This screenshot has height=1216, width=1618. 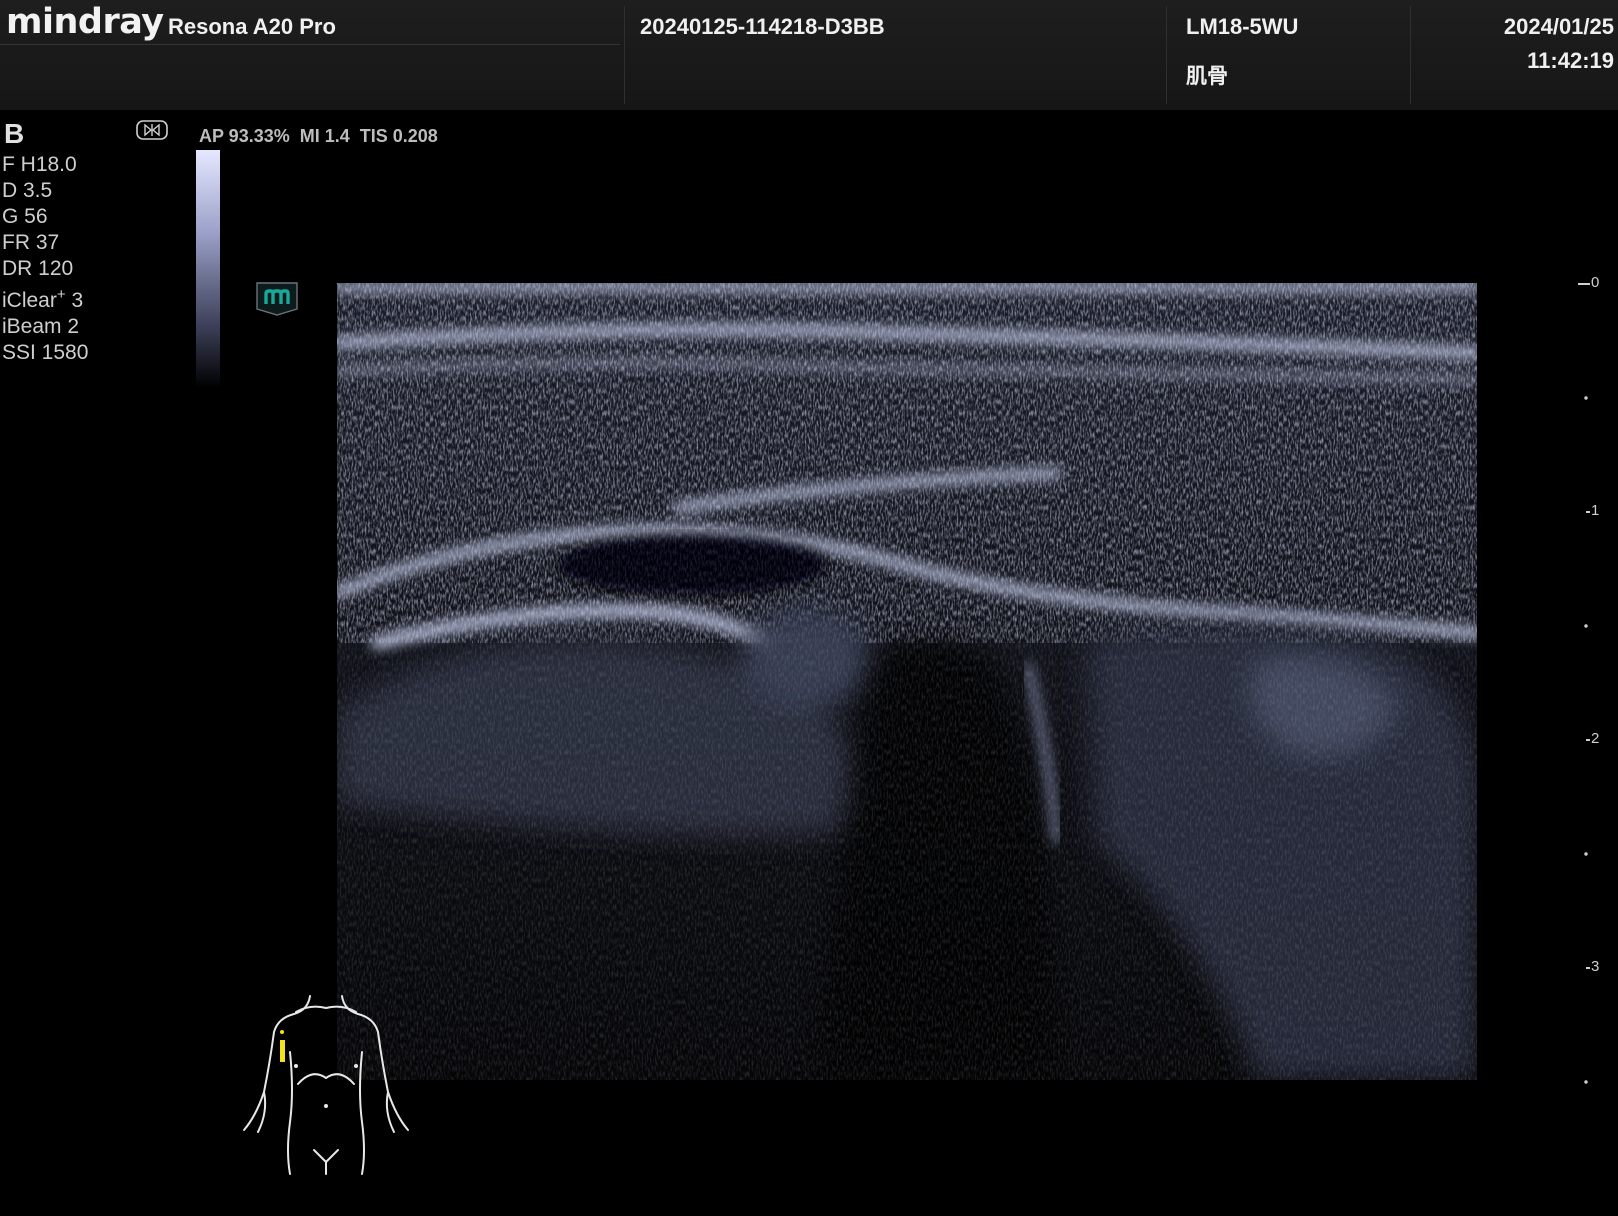 I want to click on param-iclear: iClear+ 3, so click(x=45, y=298).